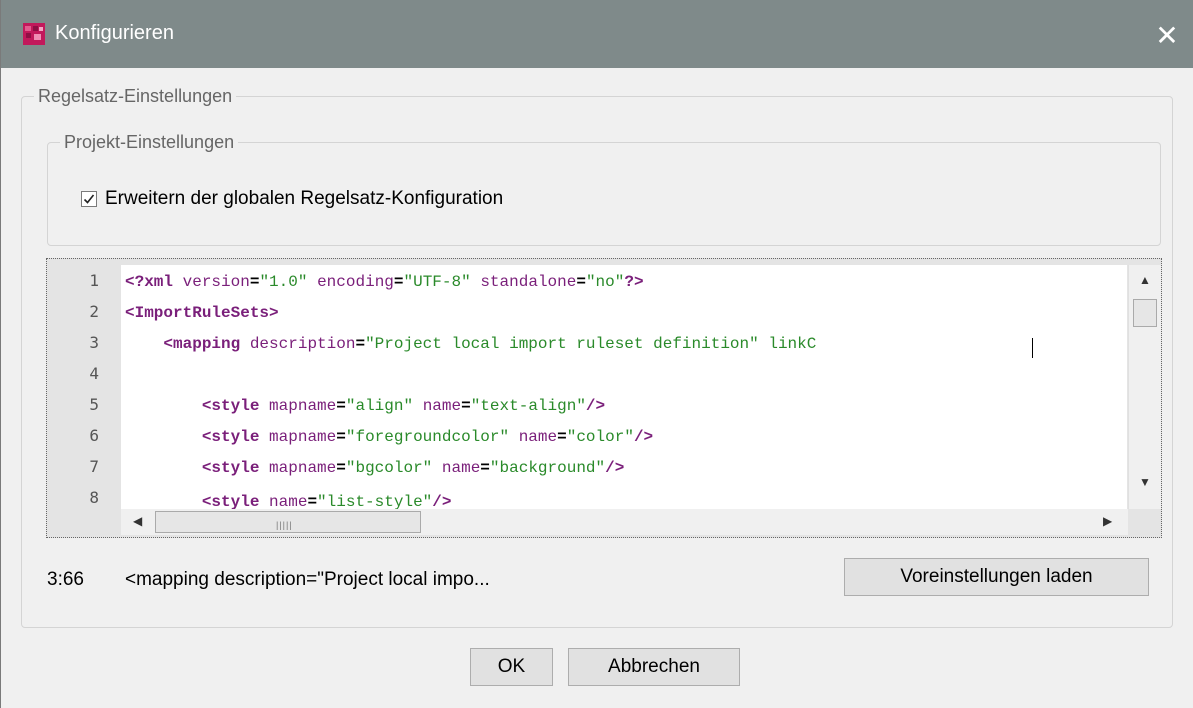 The image size is (1193, 708). Describe the element at coordinates (1144, 387) in the screenshot. I see `vertical-scrollbar: ▲ ▼` at that location.